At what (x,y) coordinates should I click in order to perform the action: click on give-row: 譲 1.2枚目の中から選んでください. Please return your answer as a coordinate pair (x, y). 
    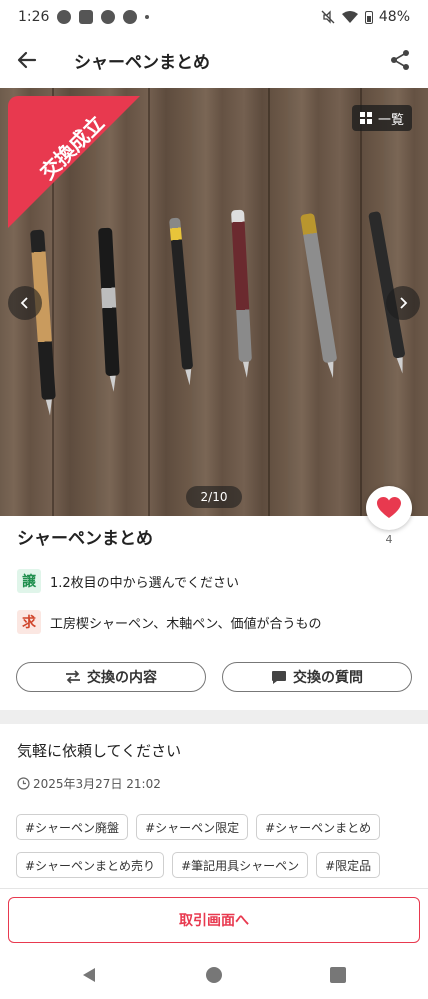
    Looking at the image, I should click on (128, 581).